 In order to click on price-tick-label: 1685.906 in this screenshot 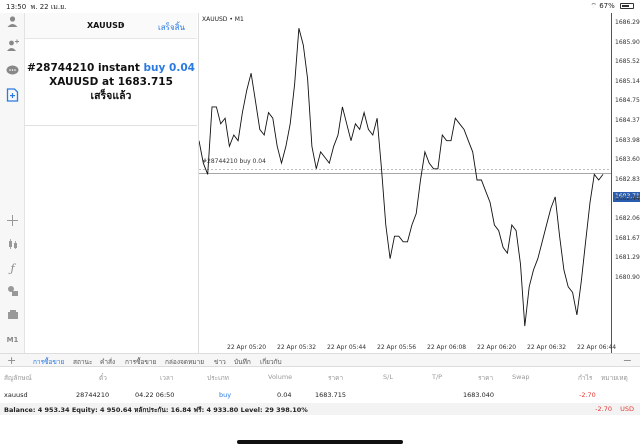, I will do `click(627, 42)`.